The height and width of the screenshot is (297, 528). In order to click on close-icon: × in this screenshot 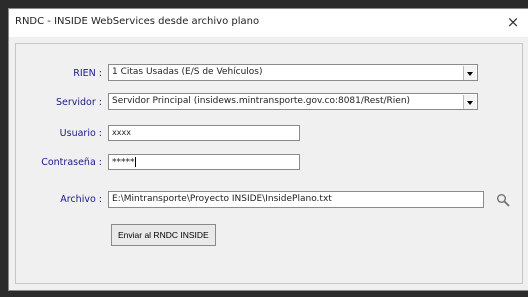, I will do `click(513, 22)`.